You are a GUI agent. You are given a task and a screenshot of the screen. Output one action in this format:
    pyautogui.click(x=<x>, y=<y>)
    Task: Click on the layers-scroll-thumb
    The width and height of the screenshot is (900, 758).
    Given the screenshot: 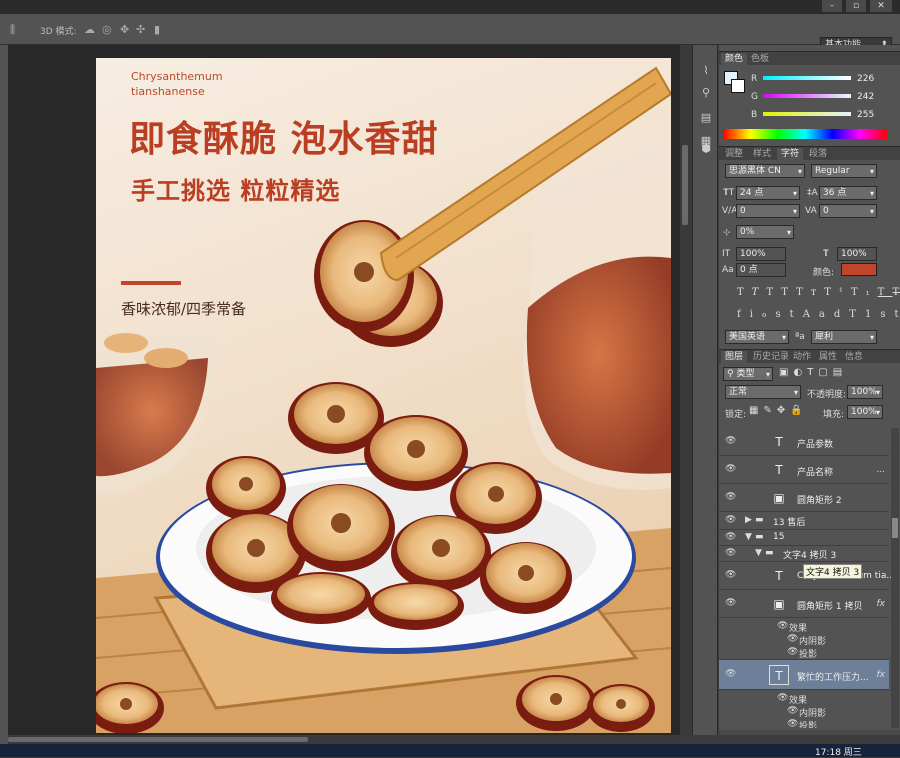 What is the action you would take?
    pyautogui.click(x=895, y=528)
    